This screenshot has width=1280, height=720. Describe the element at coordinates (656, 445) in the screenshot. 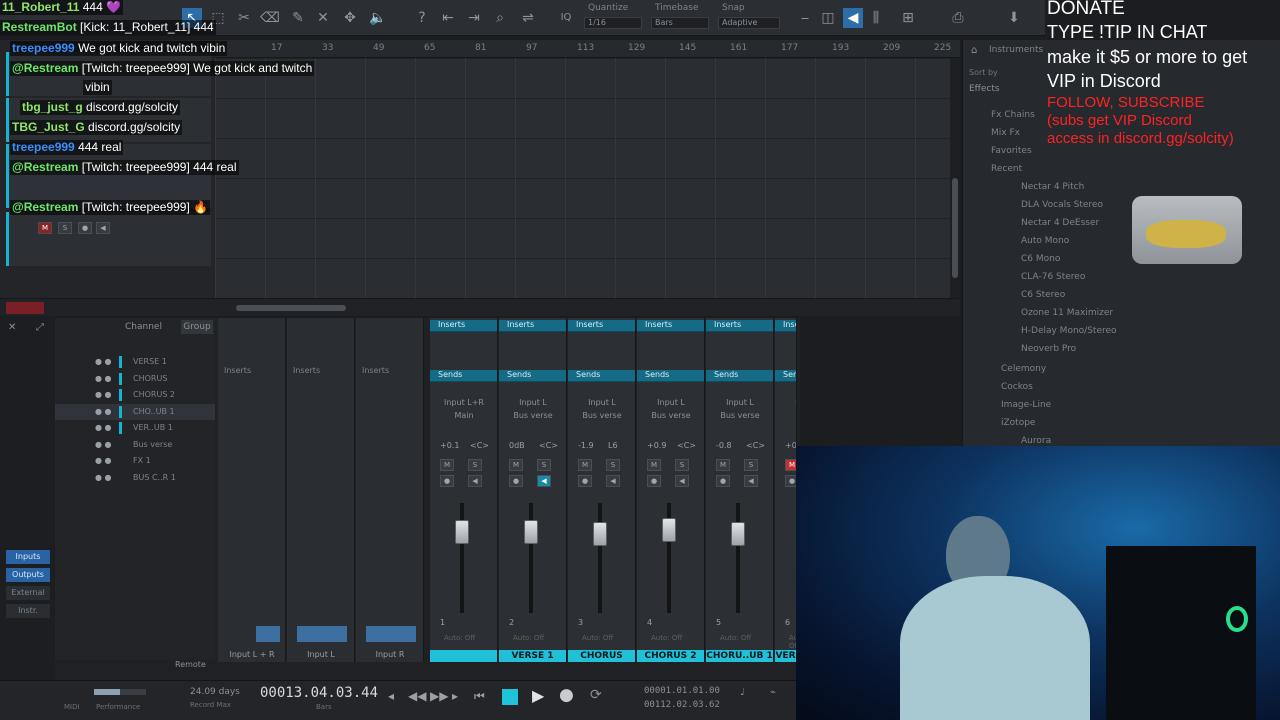

I see `volume-readout: +0.9` at that location.